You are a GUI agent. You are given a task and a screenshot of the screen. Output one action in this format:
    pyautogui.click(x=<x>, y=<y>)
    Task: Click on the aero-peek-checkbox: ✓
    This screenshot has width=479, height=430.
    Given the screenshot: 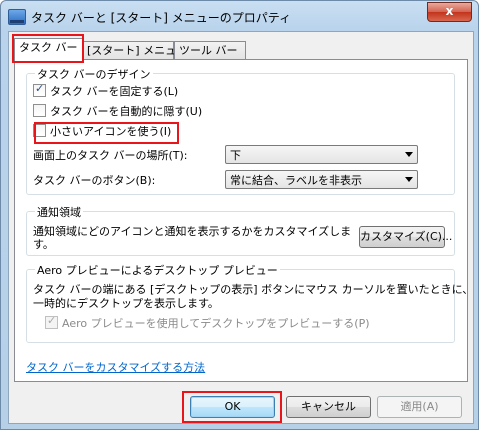 What is the action you would take?
    pyautogui.click(x=51, y=321)
    